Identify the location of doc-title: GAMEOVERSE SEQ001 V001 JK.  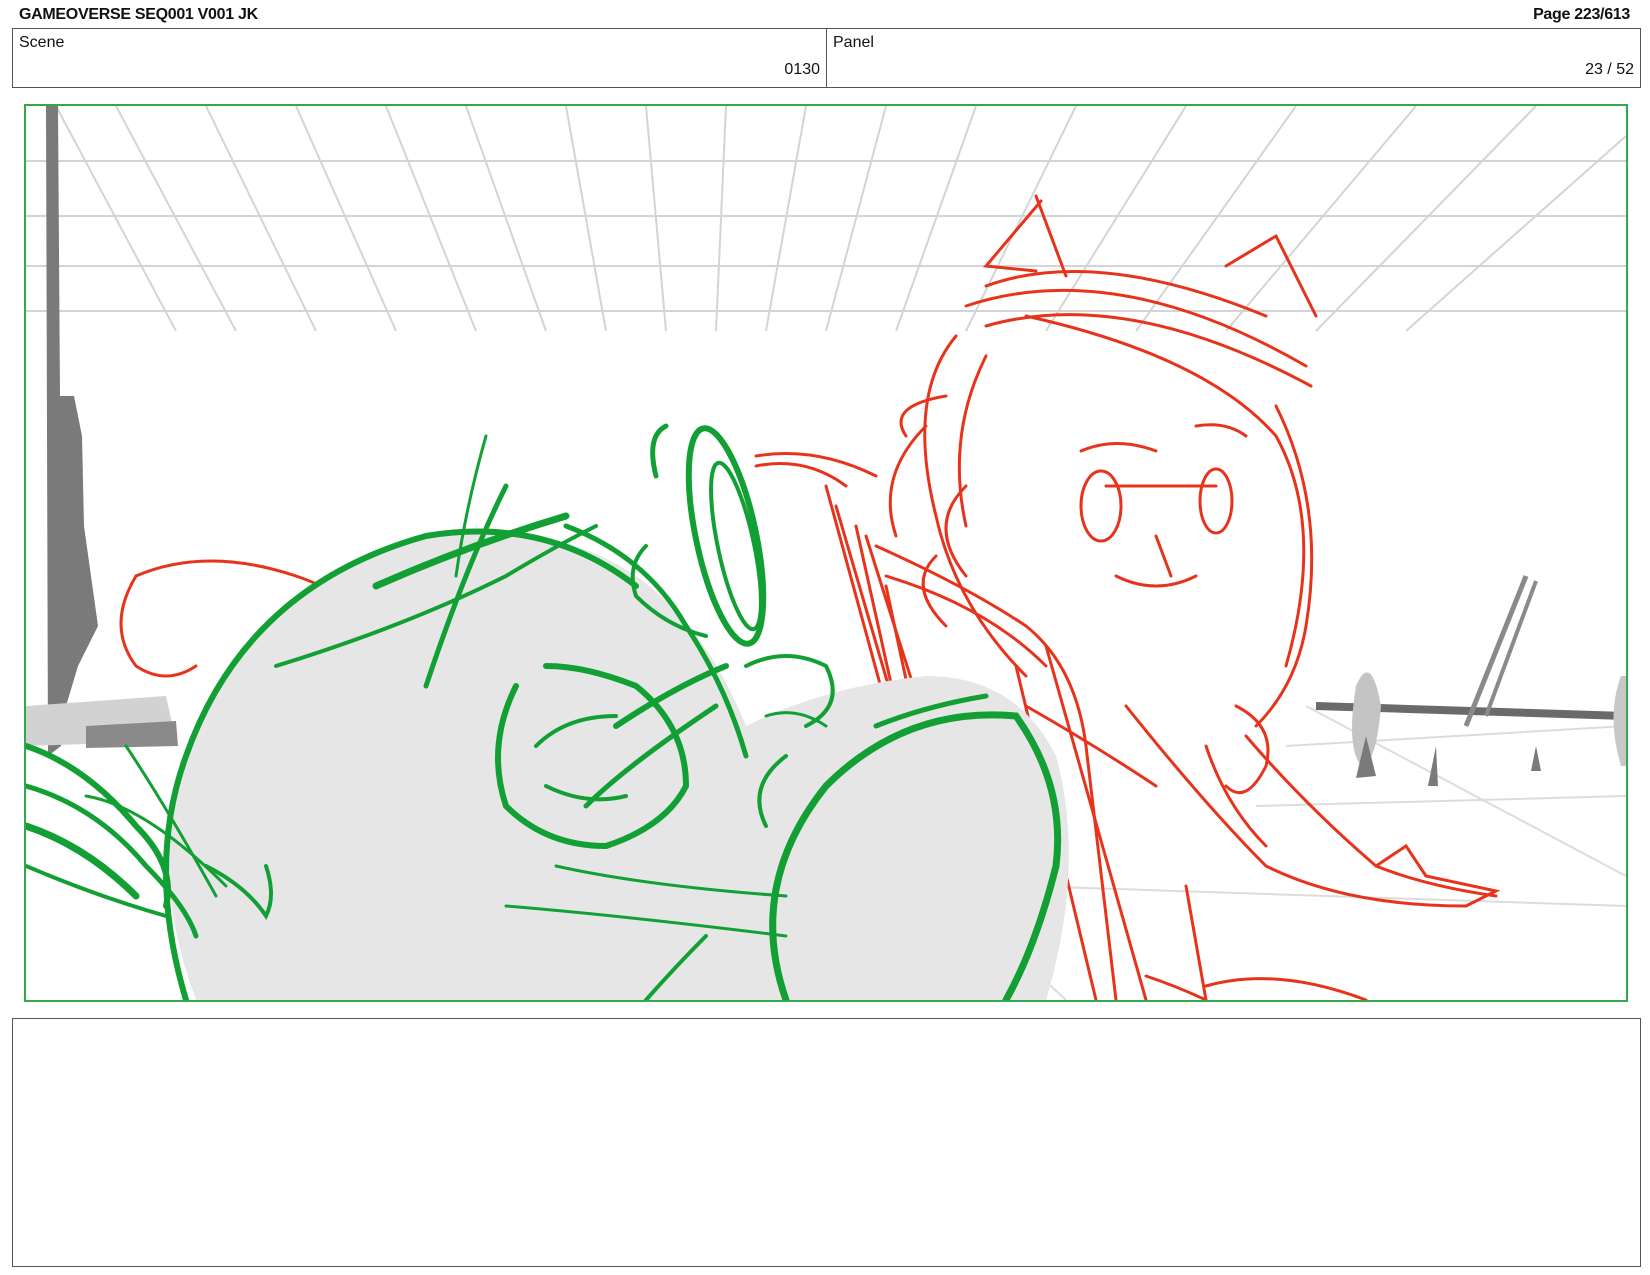
(138, 14).